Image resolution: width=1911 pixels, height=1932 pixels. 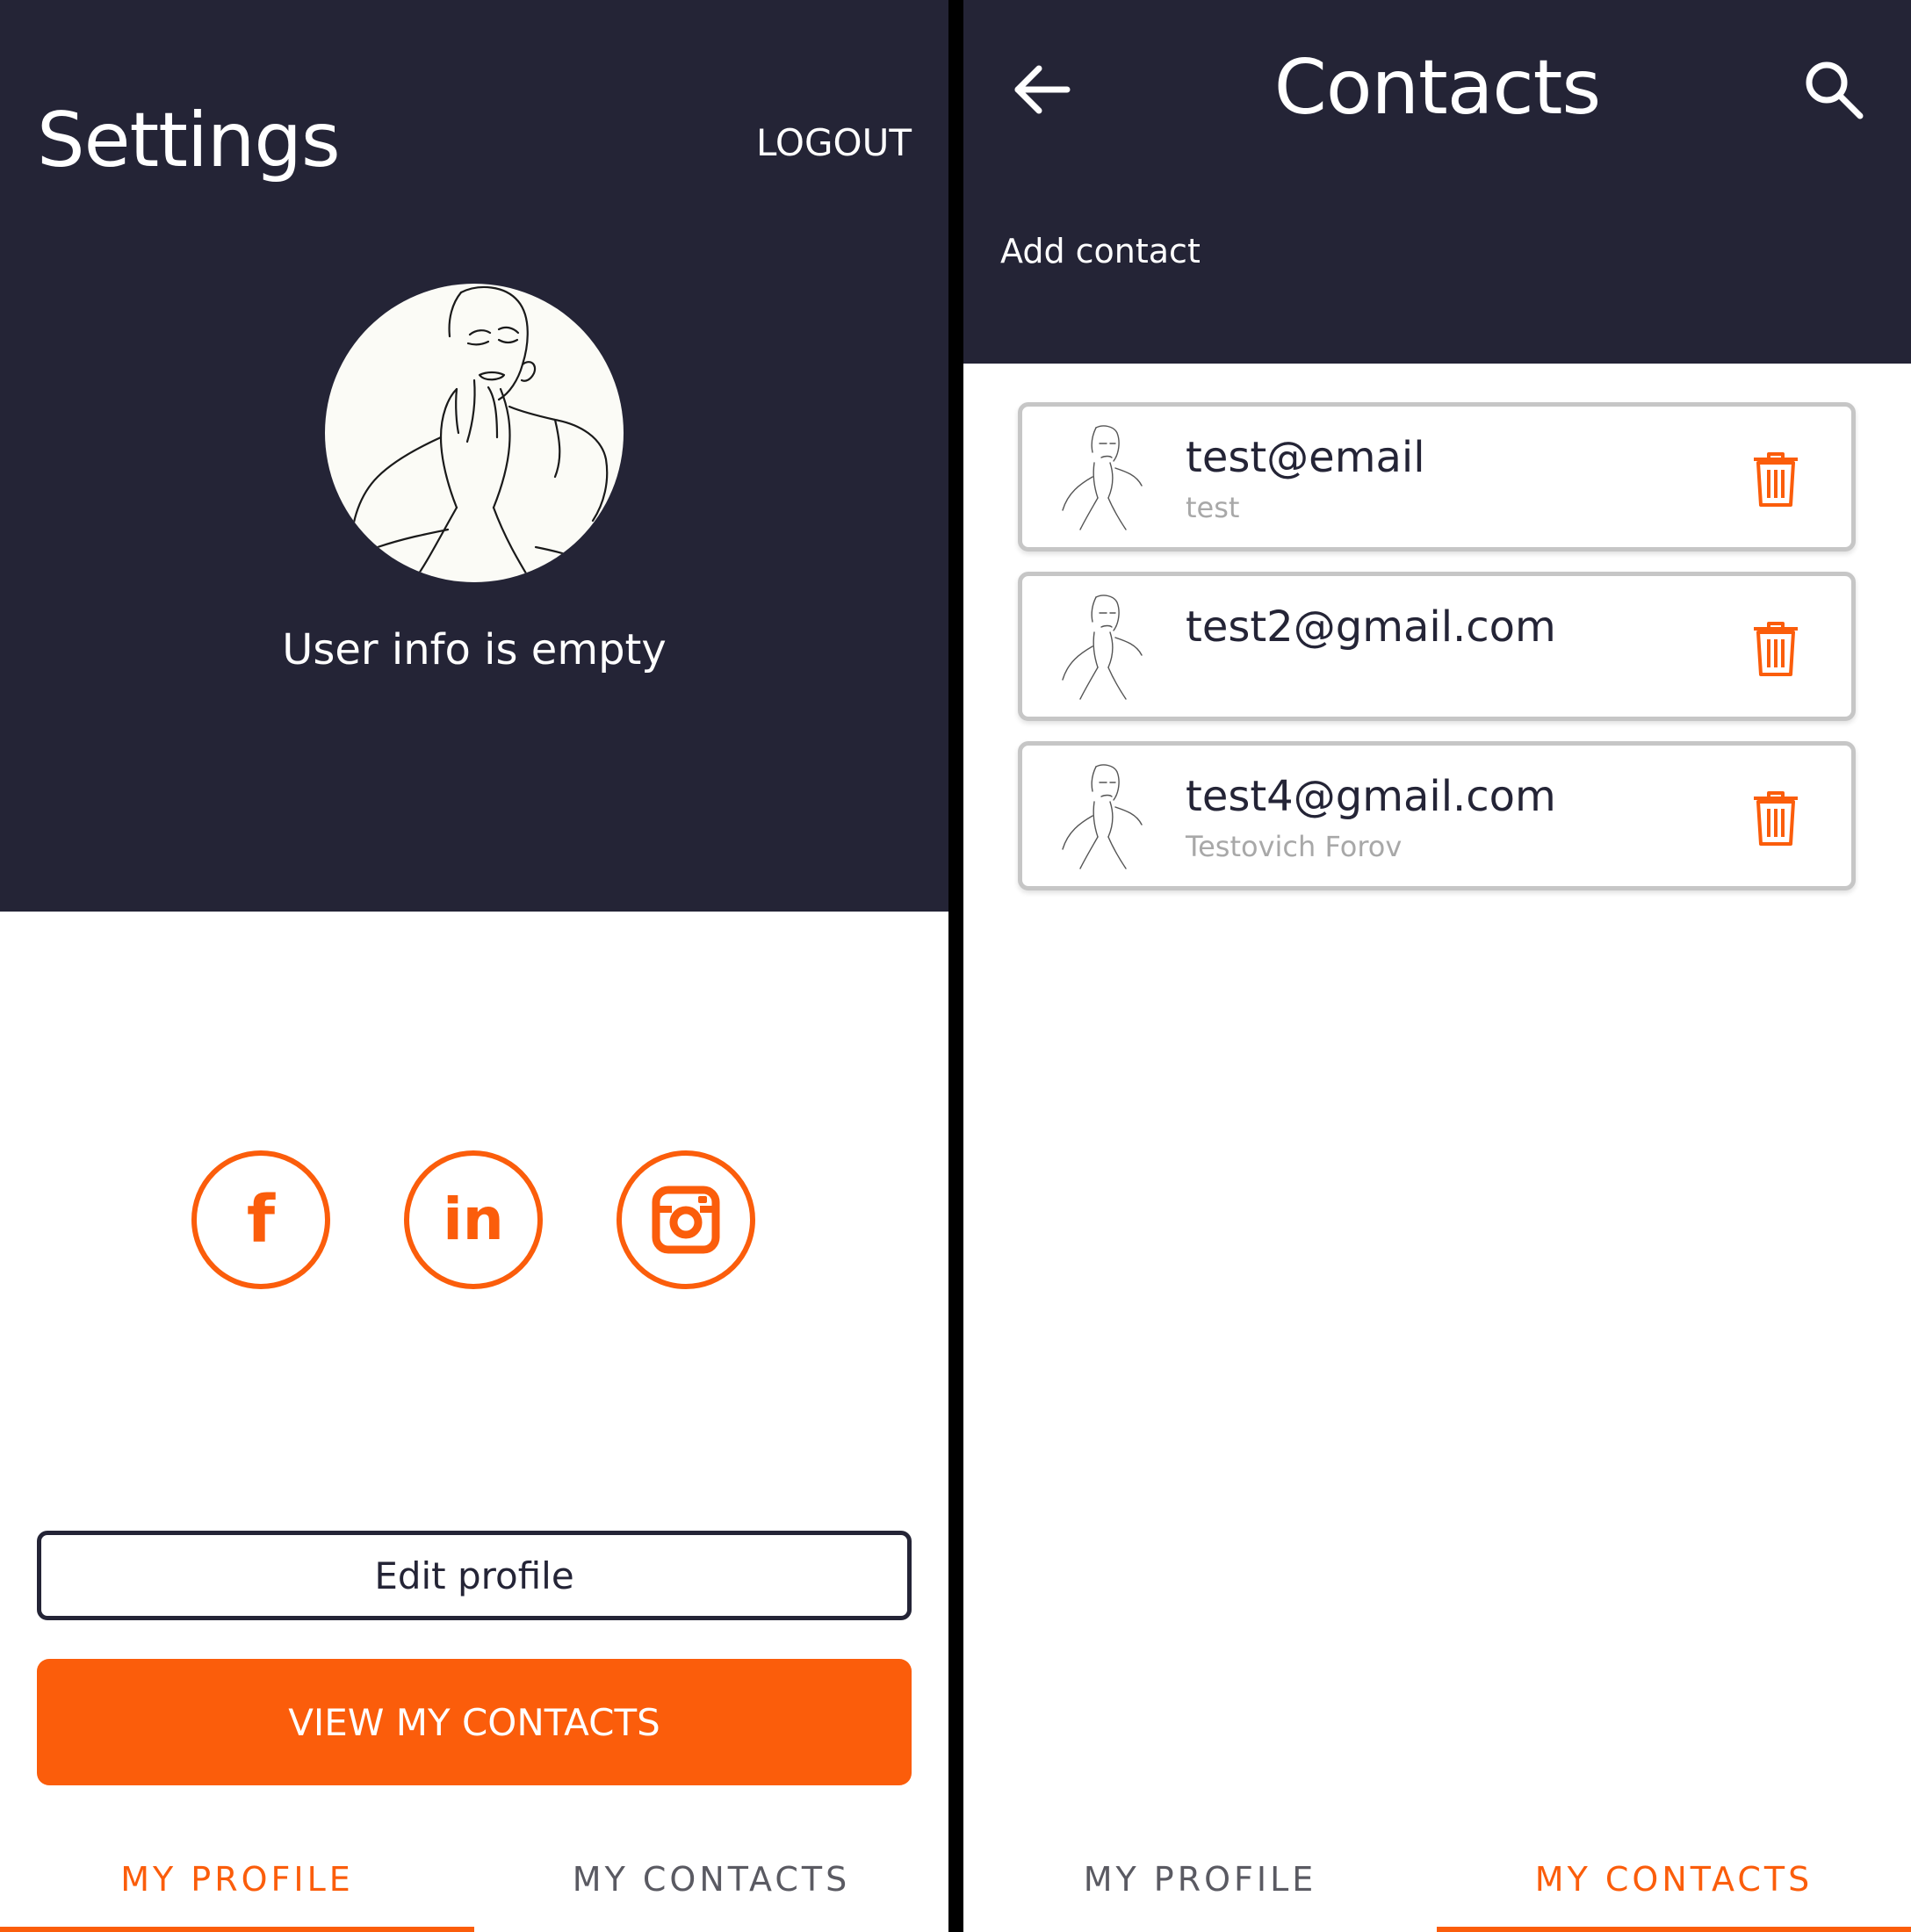 What do you see at coordinates (474, 649) in the screenshot?
I see `user-info-text: User info is empty` at bounding box center [474, 649].